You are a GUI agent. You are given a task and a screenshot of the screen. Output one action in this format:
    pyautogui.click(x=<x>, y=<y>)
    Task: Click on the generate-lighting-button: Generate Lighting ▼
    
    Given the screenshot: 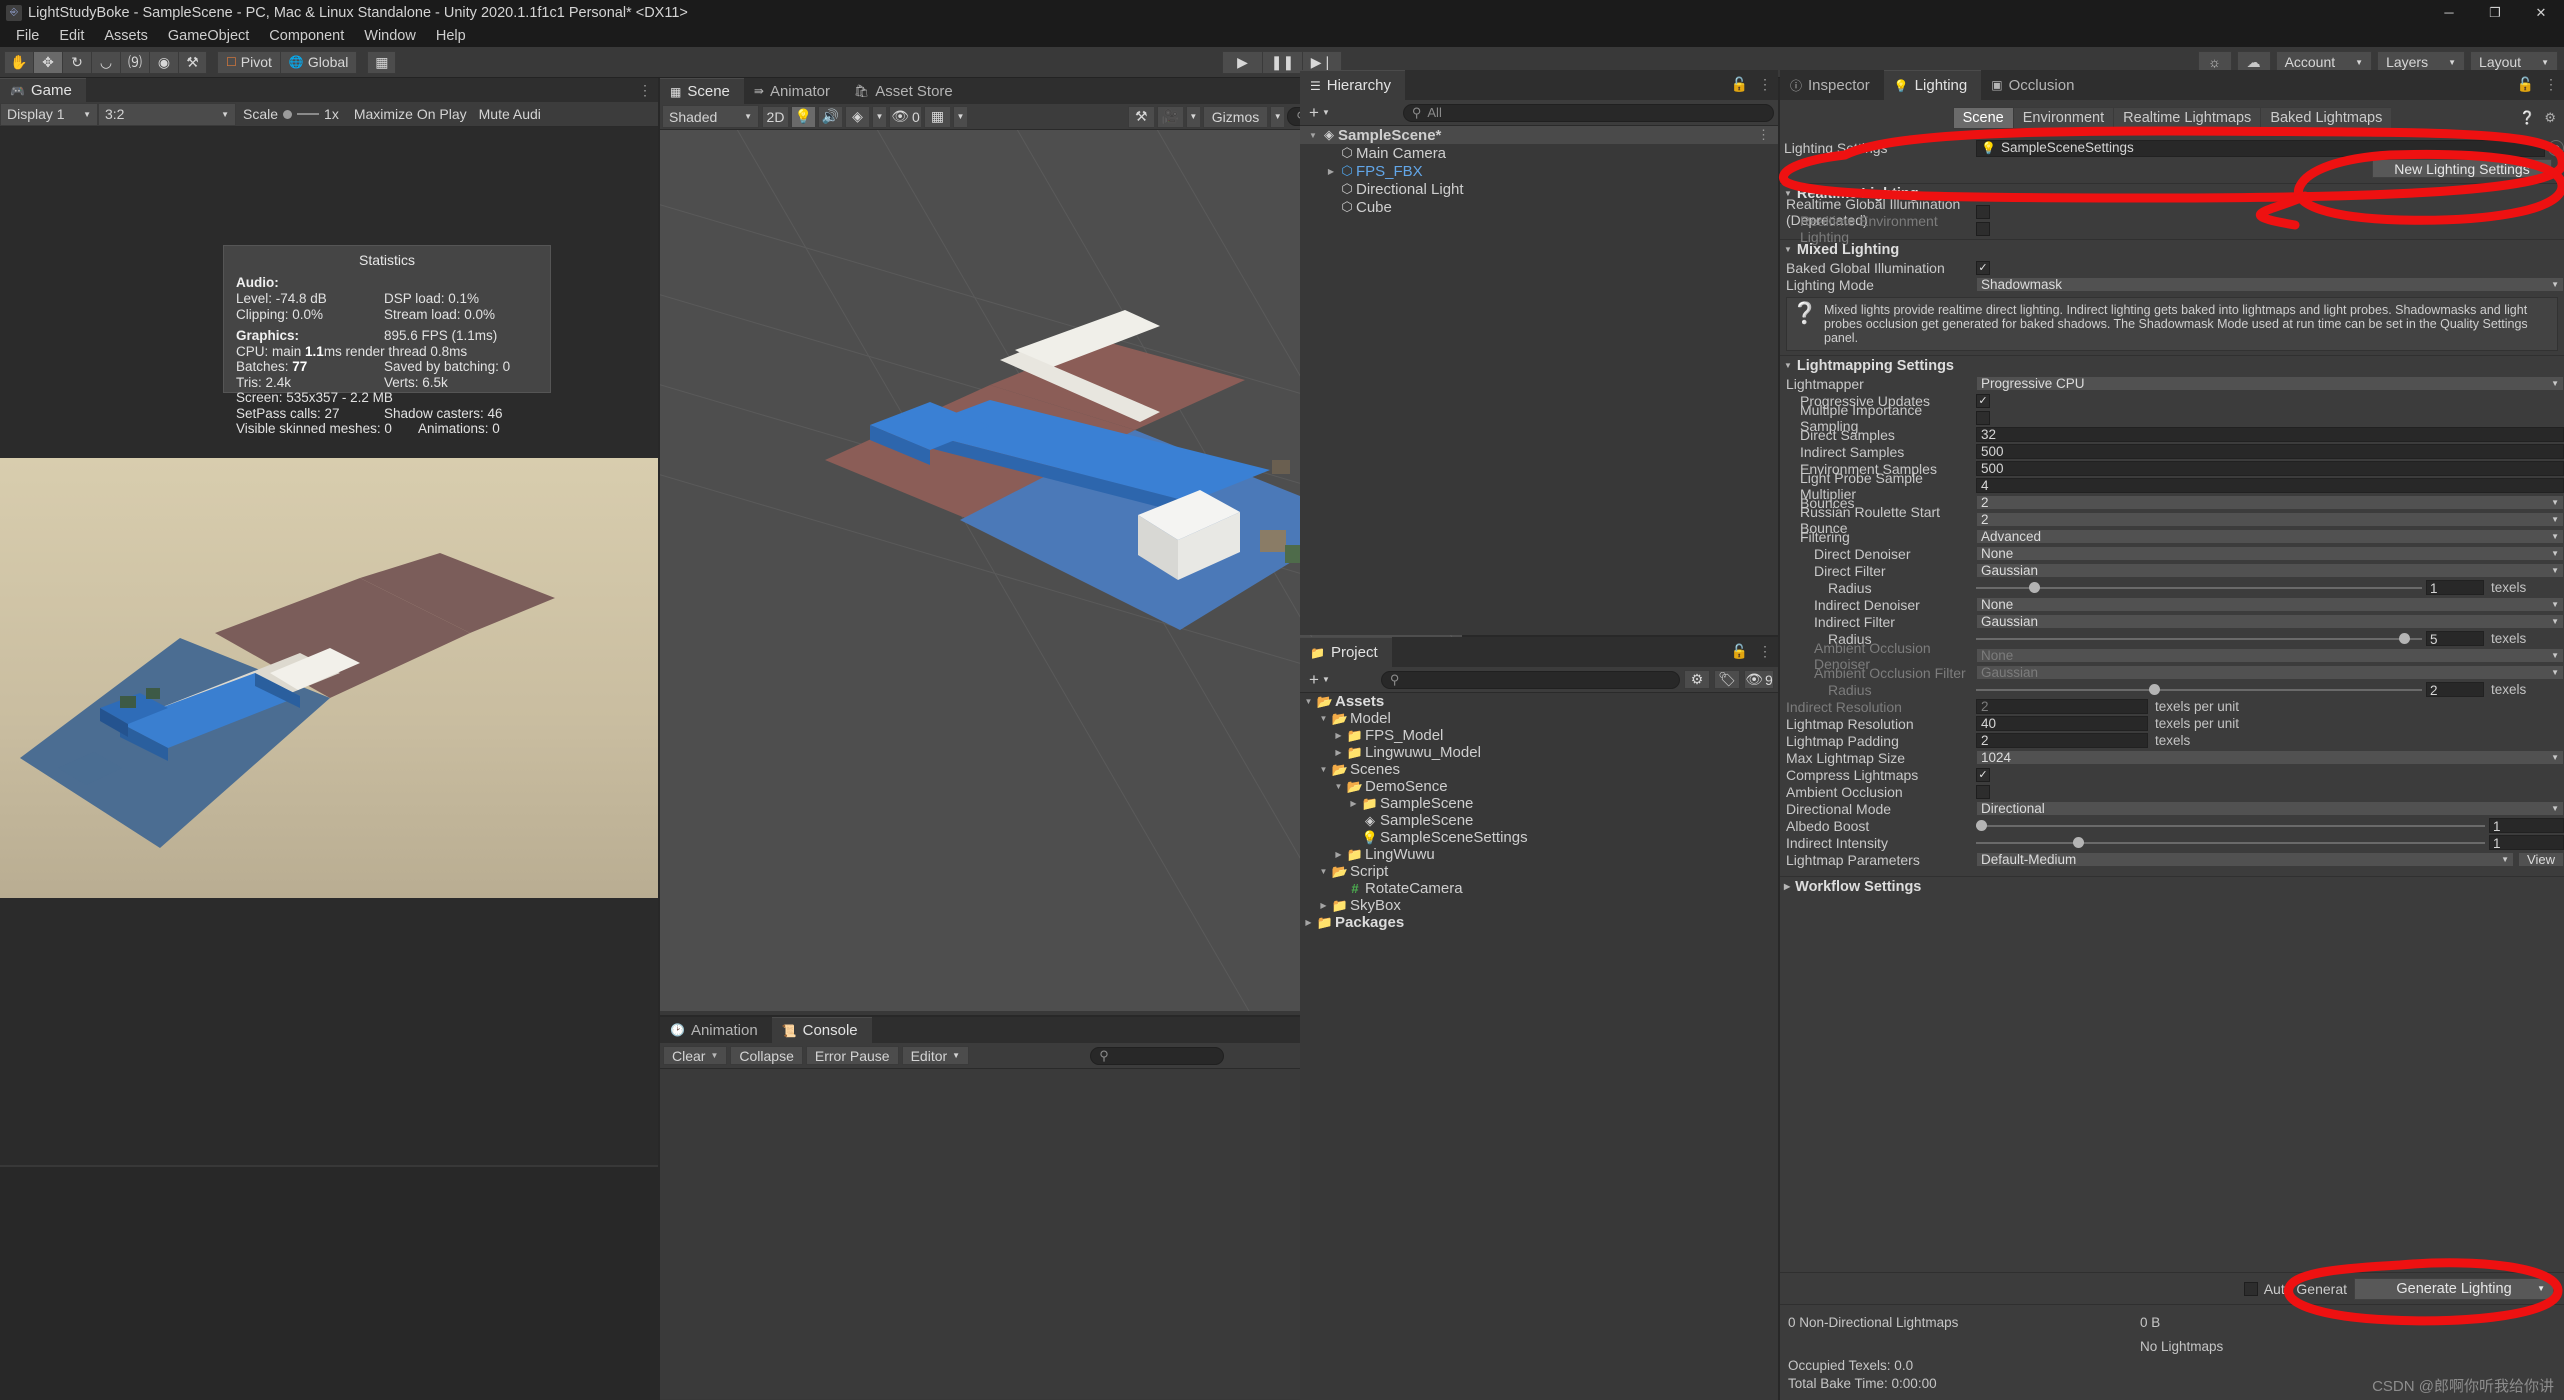 What is the action you would take?
    pyautogui.click(x=2454, y=1288)
    